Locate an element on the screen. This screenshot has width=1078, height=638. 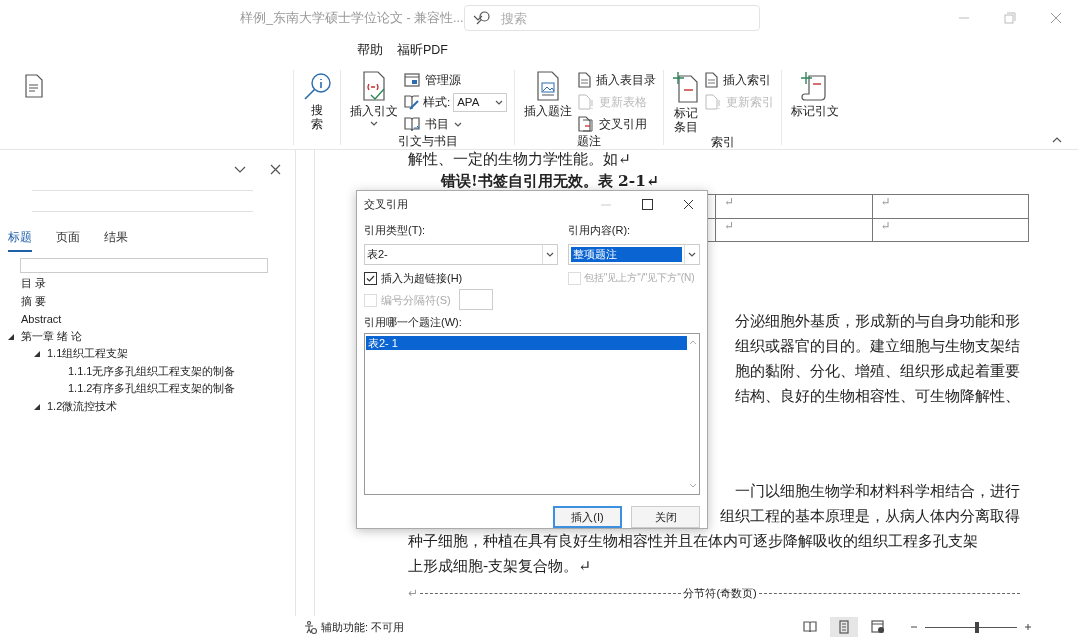
style-dropdown: APA is located at coordinates (480, 102).